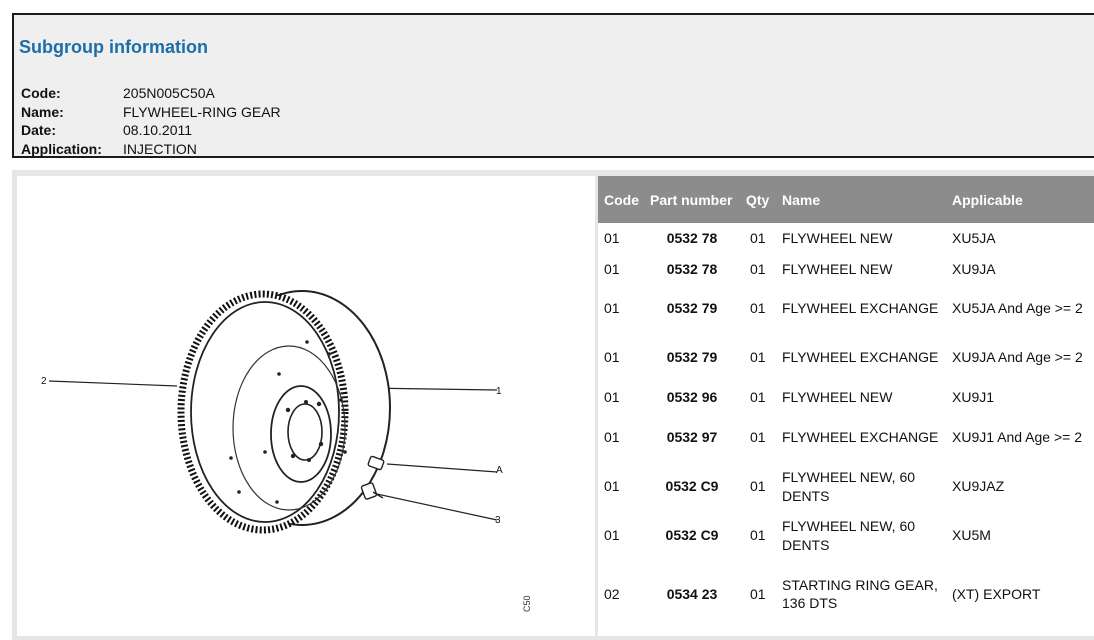  Describe the element at coordinates (692, 437) in the screenshot. I see `cell-part-number: 0532 97` at that location.